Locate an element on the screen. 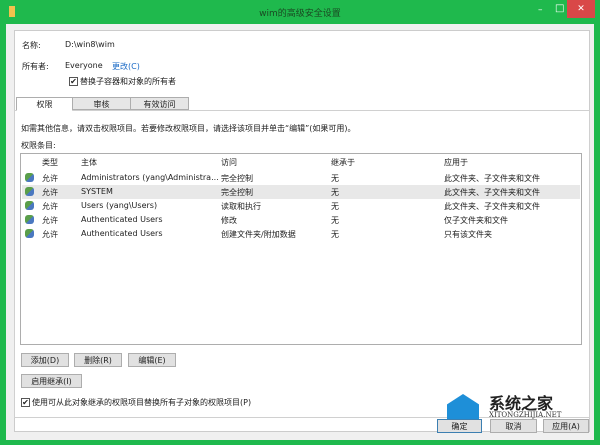  cell-principal: SYSTEM is located at coordinates (97, 191).